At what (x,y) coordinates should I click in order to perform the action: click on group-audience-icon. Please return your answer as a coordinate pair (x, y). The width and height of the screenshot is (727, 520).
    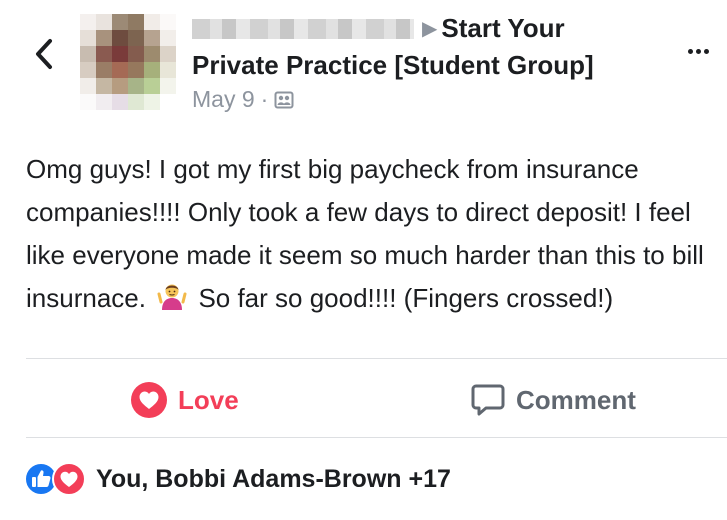
    Looking at the image, I should click on (284, 99).